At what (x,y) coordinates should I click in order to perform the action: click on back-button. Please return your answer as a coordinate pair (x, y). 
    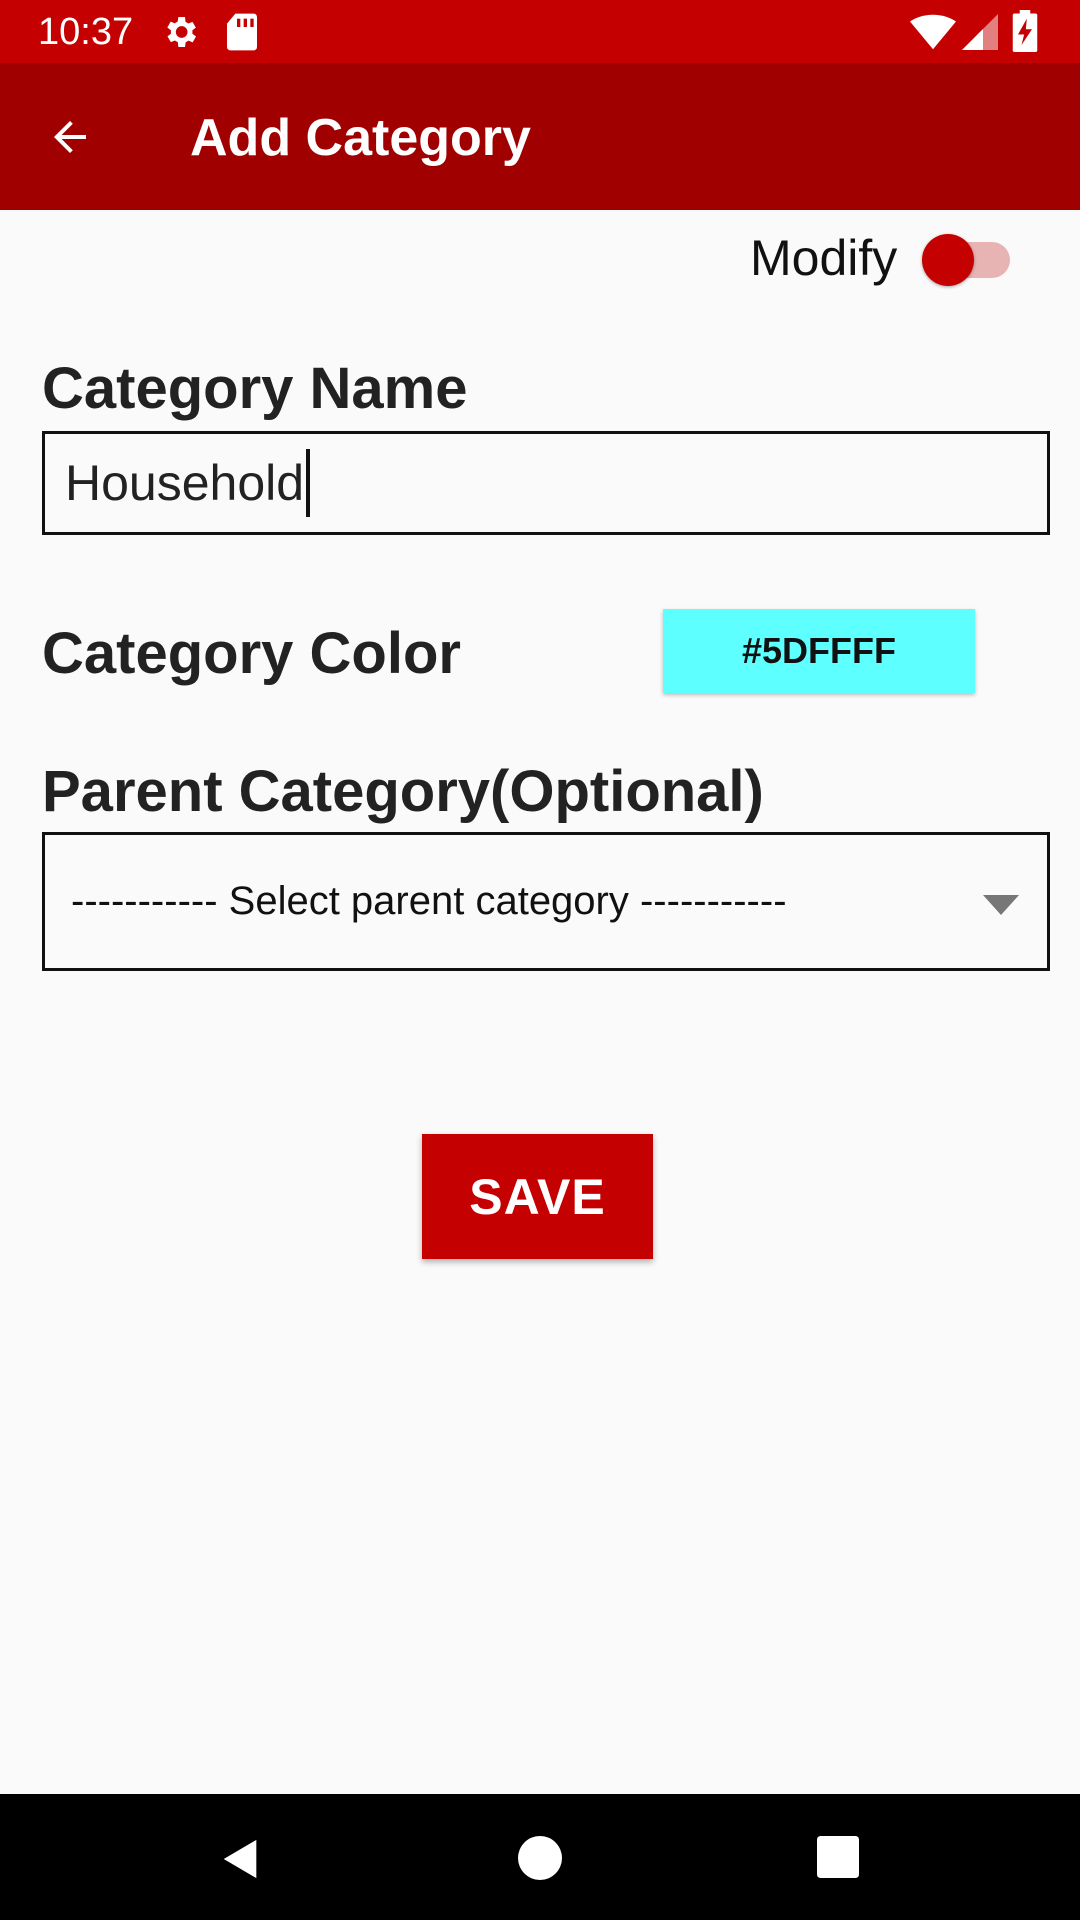
    Looking at the image, I should click on (70, 137).